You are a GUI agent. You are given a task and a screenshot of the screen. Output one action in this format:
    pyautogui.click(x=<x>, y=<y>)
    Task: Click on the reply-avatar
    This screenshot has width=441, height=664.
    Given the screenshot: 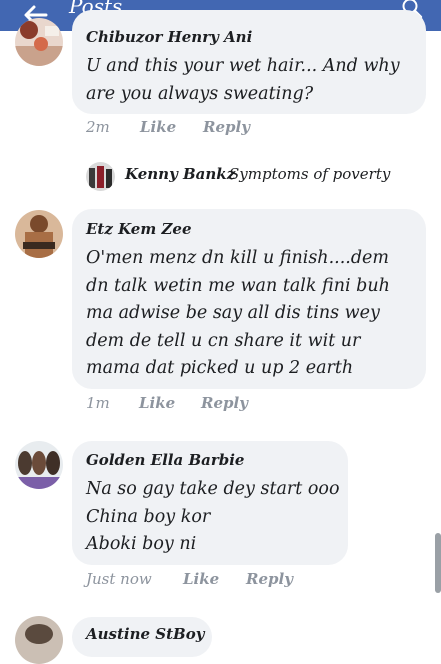 What is the action you would take?
    pyautogui.click(x=100, y=176)
    